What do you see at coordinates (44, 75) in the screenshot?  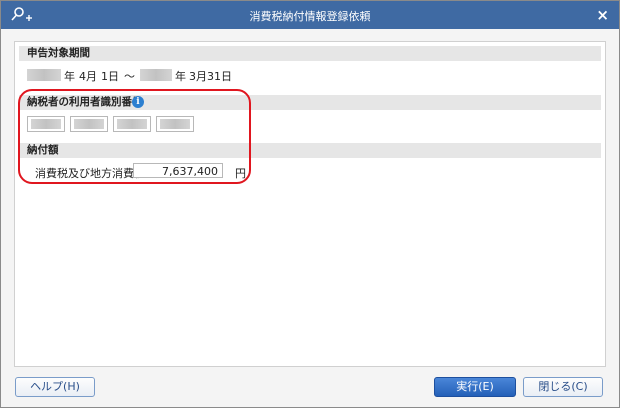 I see `start-year-redacted` at bounding box center [44, 75].